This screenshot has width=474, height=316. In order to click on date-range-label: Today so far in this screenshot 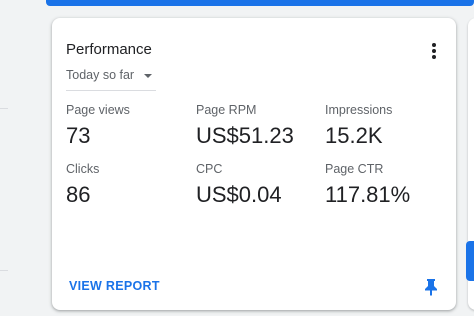, I will do `click(100, 75)`.